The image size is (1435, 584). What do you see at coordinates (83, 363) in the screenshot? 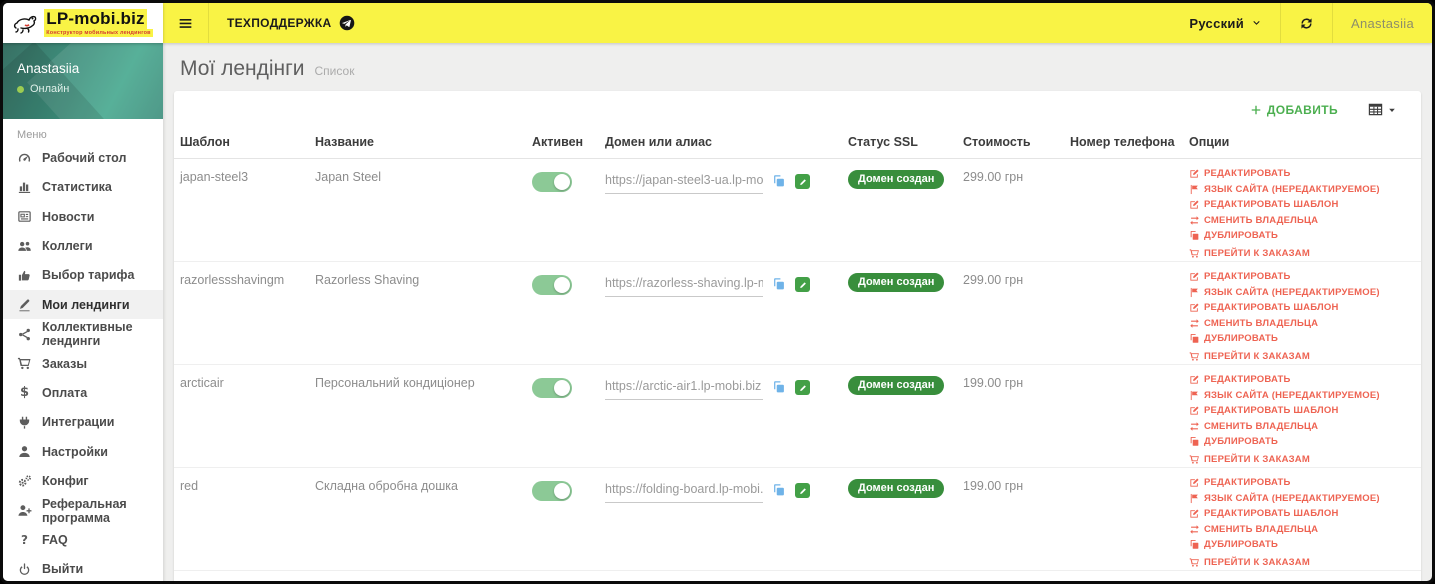
I see `sidebar-item-orders: Заказы` at bounding box center [83, 363].